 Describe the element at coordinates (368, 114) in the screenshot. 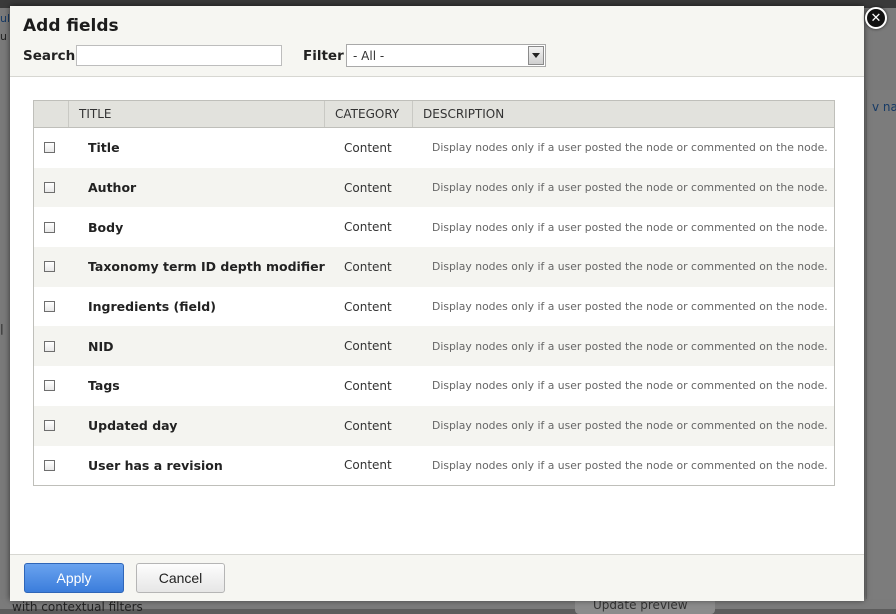

I see `header-category: CATEGORY` at that location.